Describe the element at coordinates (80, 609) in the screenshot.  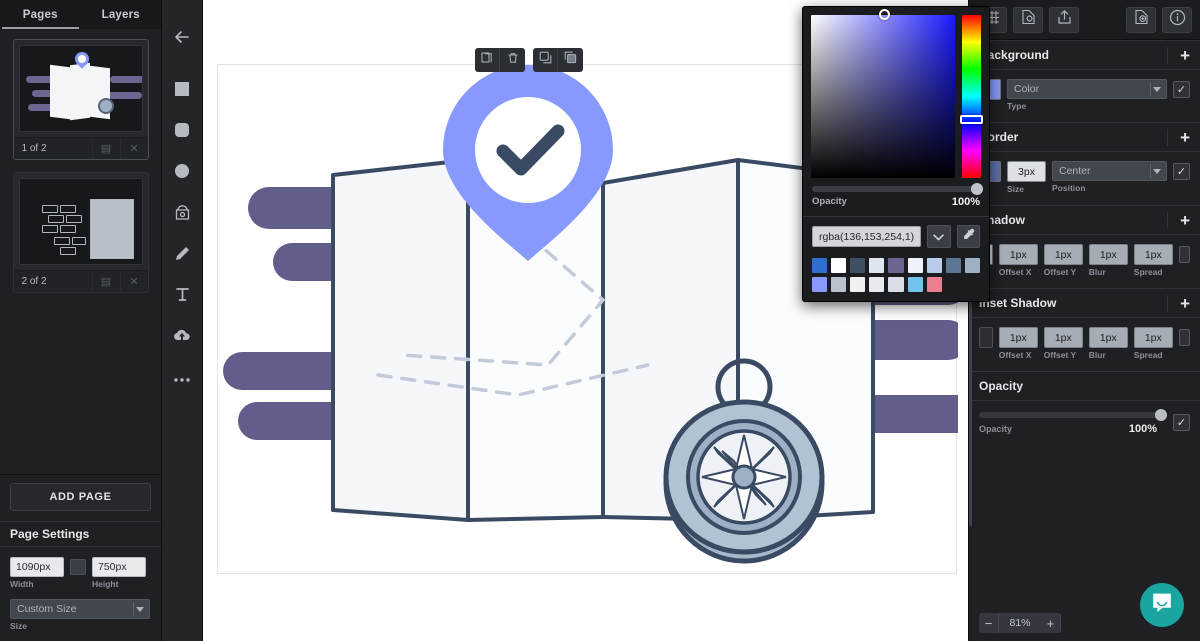
I see `size-preset-select: Custom Size` at that location.